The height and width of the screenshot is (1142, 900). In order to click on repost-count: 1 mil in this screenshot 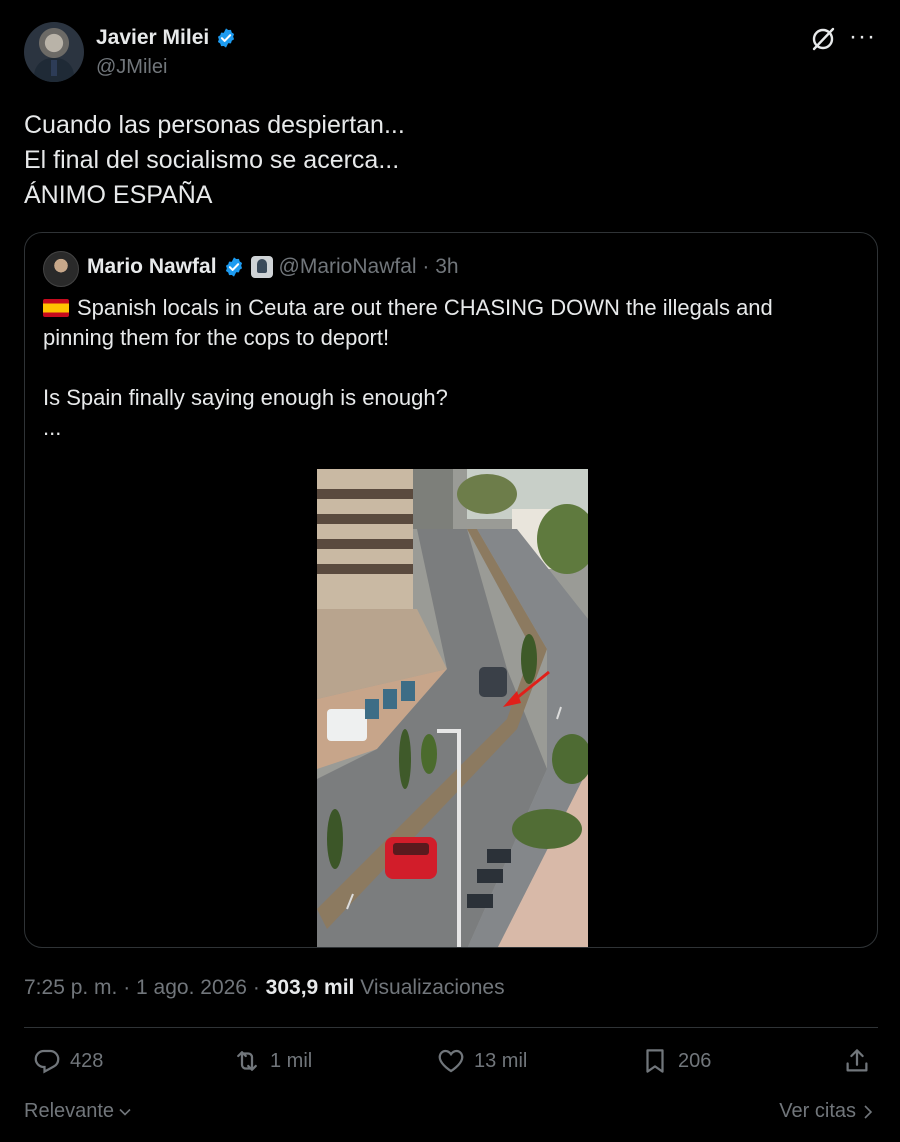, I will do `click(291, 1060)`.